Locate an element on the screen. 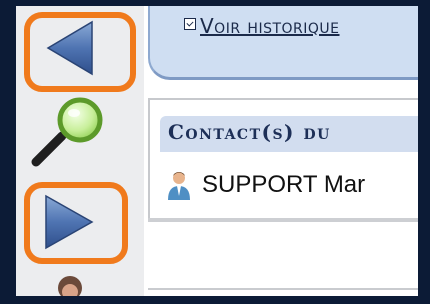 This screenshot has height=304, width=430. voir-historique-link: Voir historique is located at coordinates (262, 26).